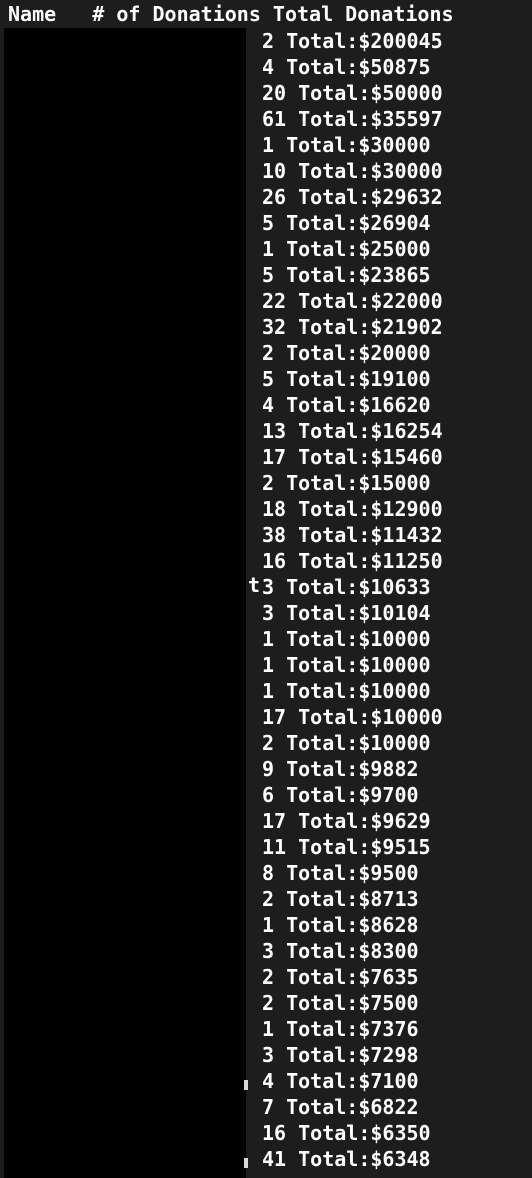  I want to click on table-row: 2 Total:$8713, so click(397, 899).